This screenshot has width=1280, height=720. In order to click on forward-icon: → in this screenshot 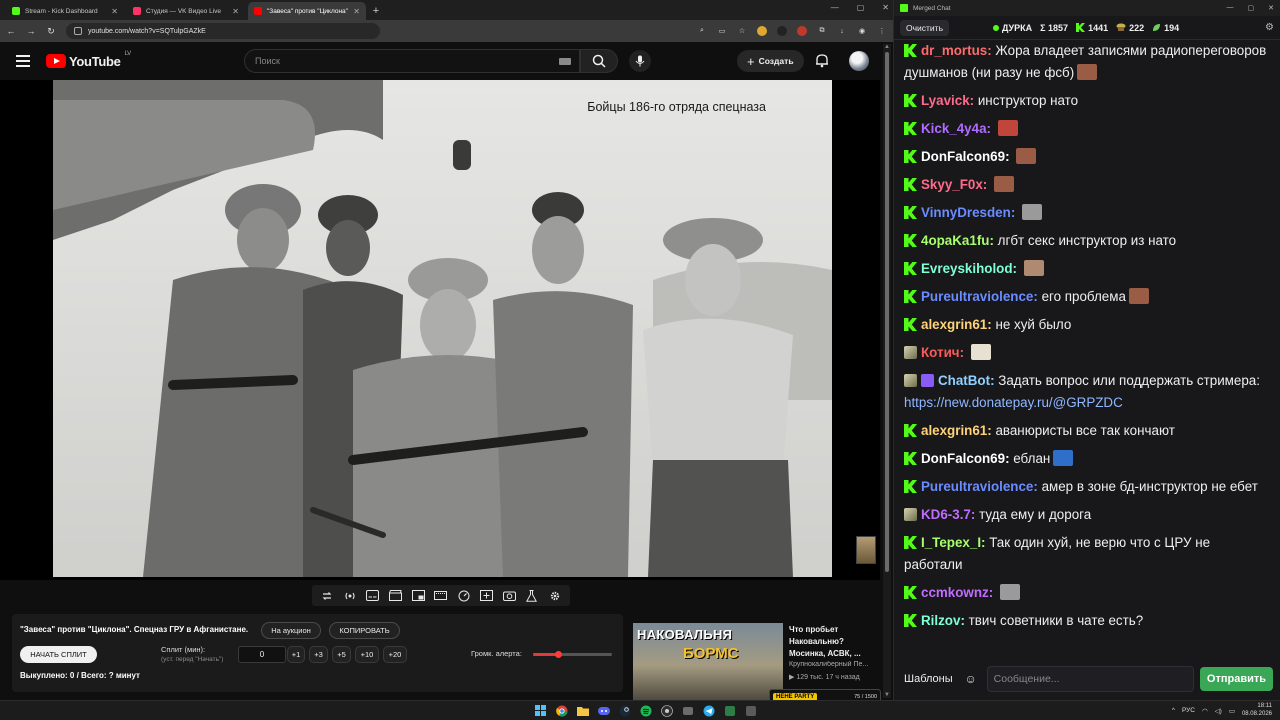, I will do `click(31, 31)`.